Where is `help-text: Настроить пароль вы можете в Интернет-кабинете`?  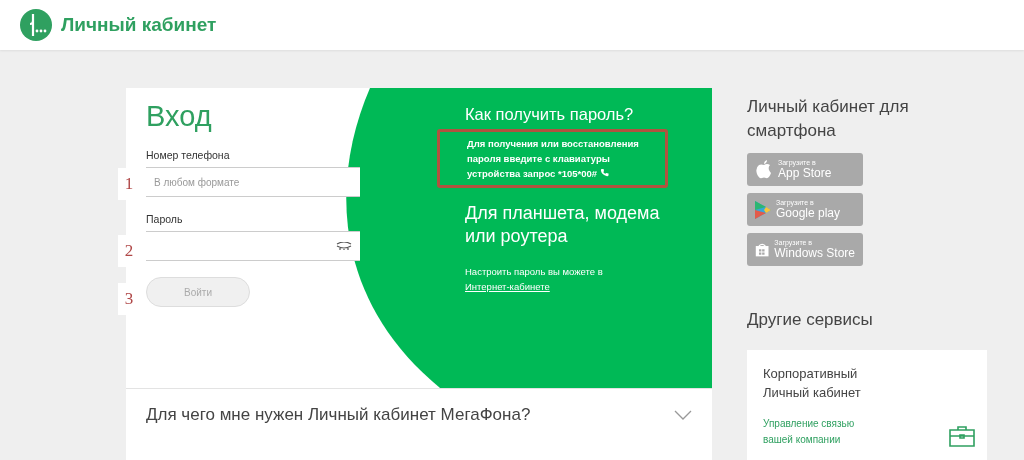 help-text: Настроить пароль вы можете в Интернет-кабинете is located at coordinates (534, 279).